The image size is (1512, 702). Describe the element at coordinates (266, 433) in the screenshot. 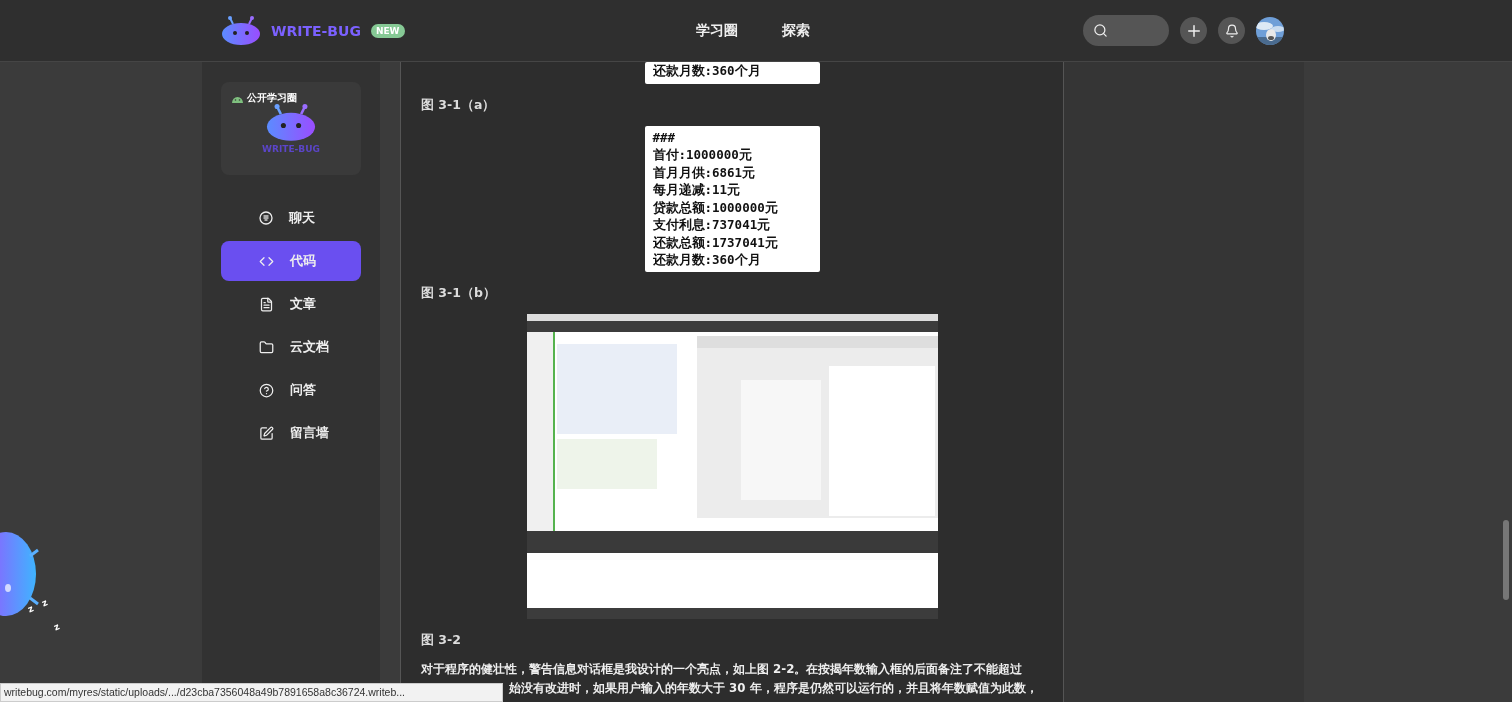

I see `edit-icon` at that location.